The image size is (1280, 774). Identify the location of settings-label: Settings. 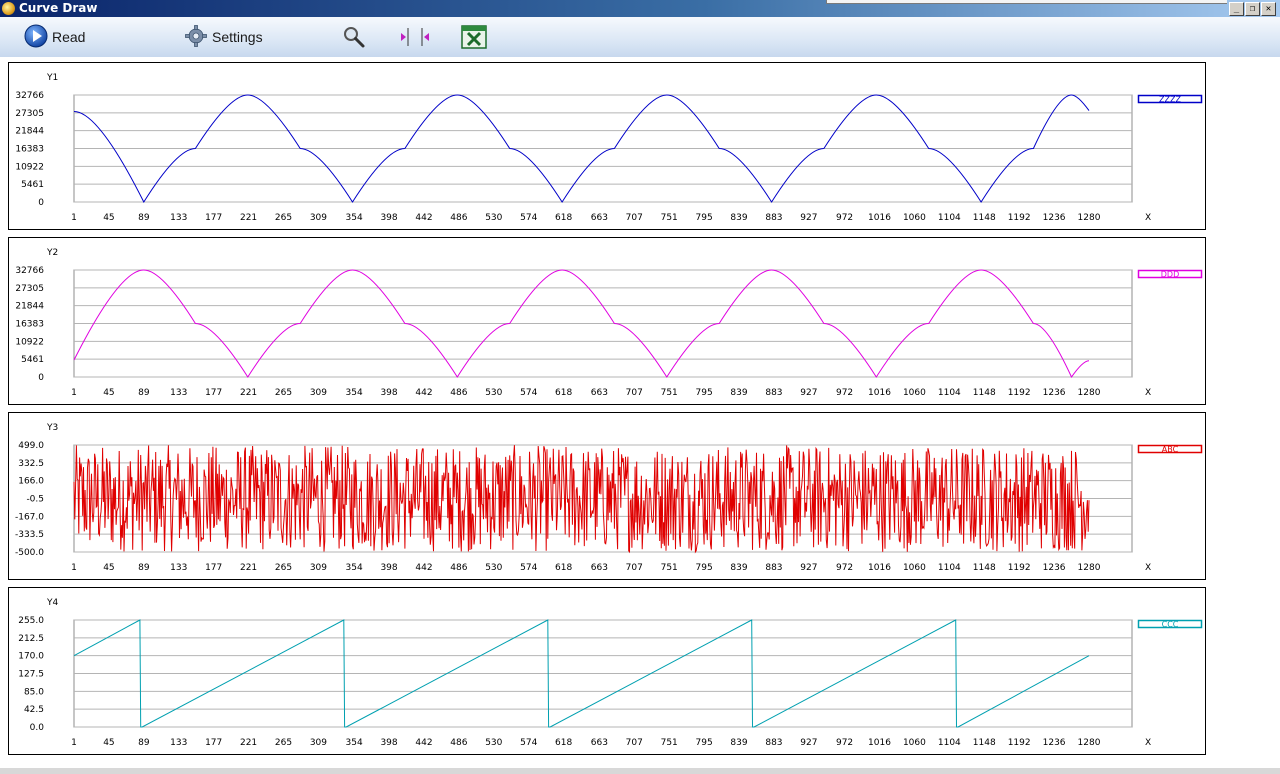
(237, 37).